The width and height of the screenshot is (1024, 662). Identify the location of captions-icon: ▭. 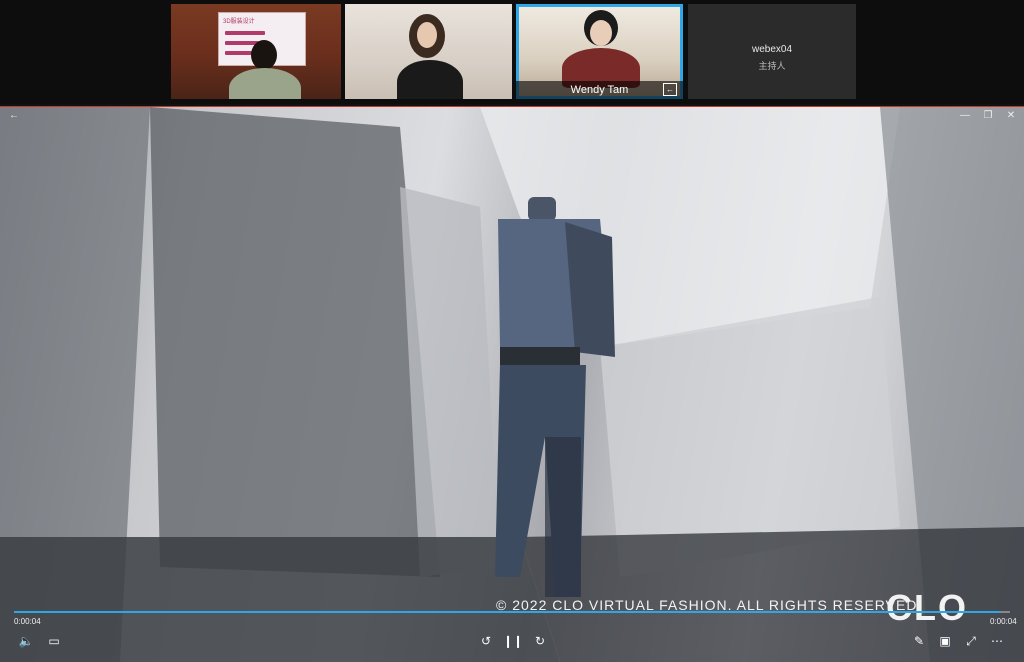
(54, 641).